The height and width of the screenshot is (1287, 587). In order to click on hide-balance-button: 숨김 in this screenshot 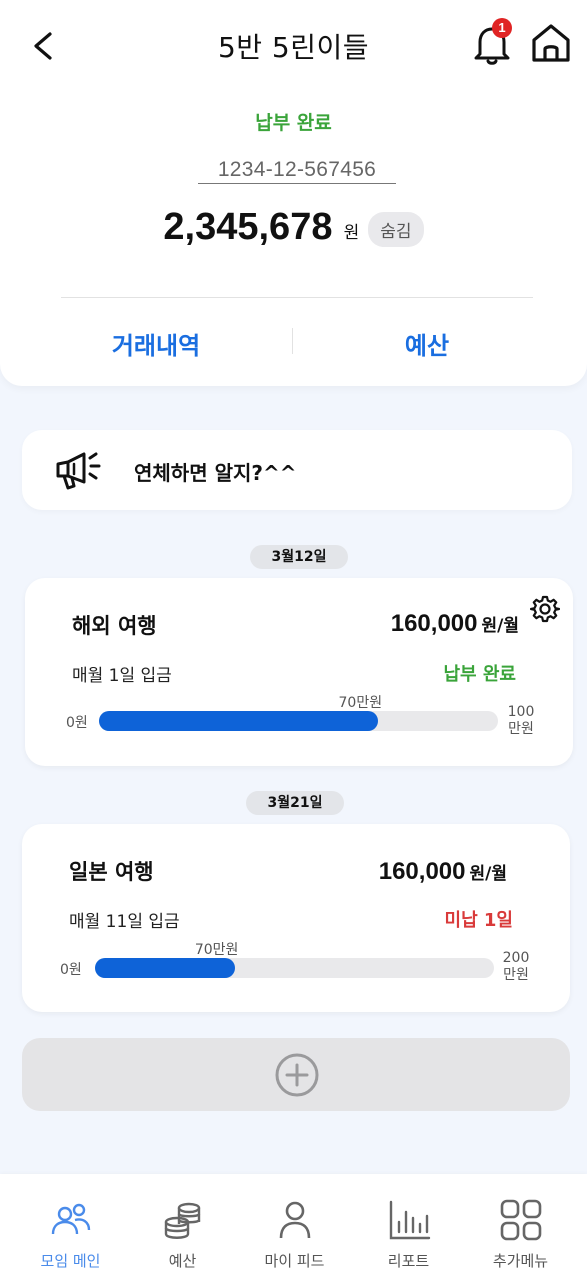, I will do `click(396, 229)`.